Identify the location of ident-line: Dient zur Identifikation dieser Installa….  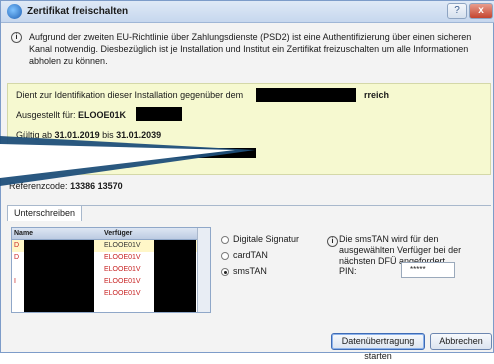
(202, 95).